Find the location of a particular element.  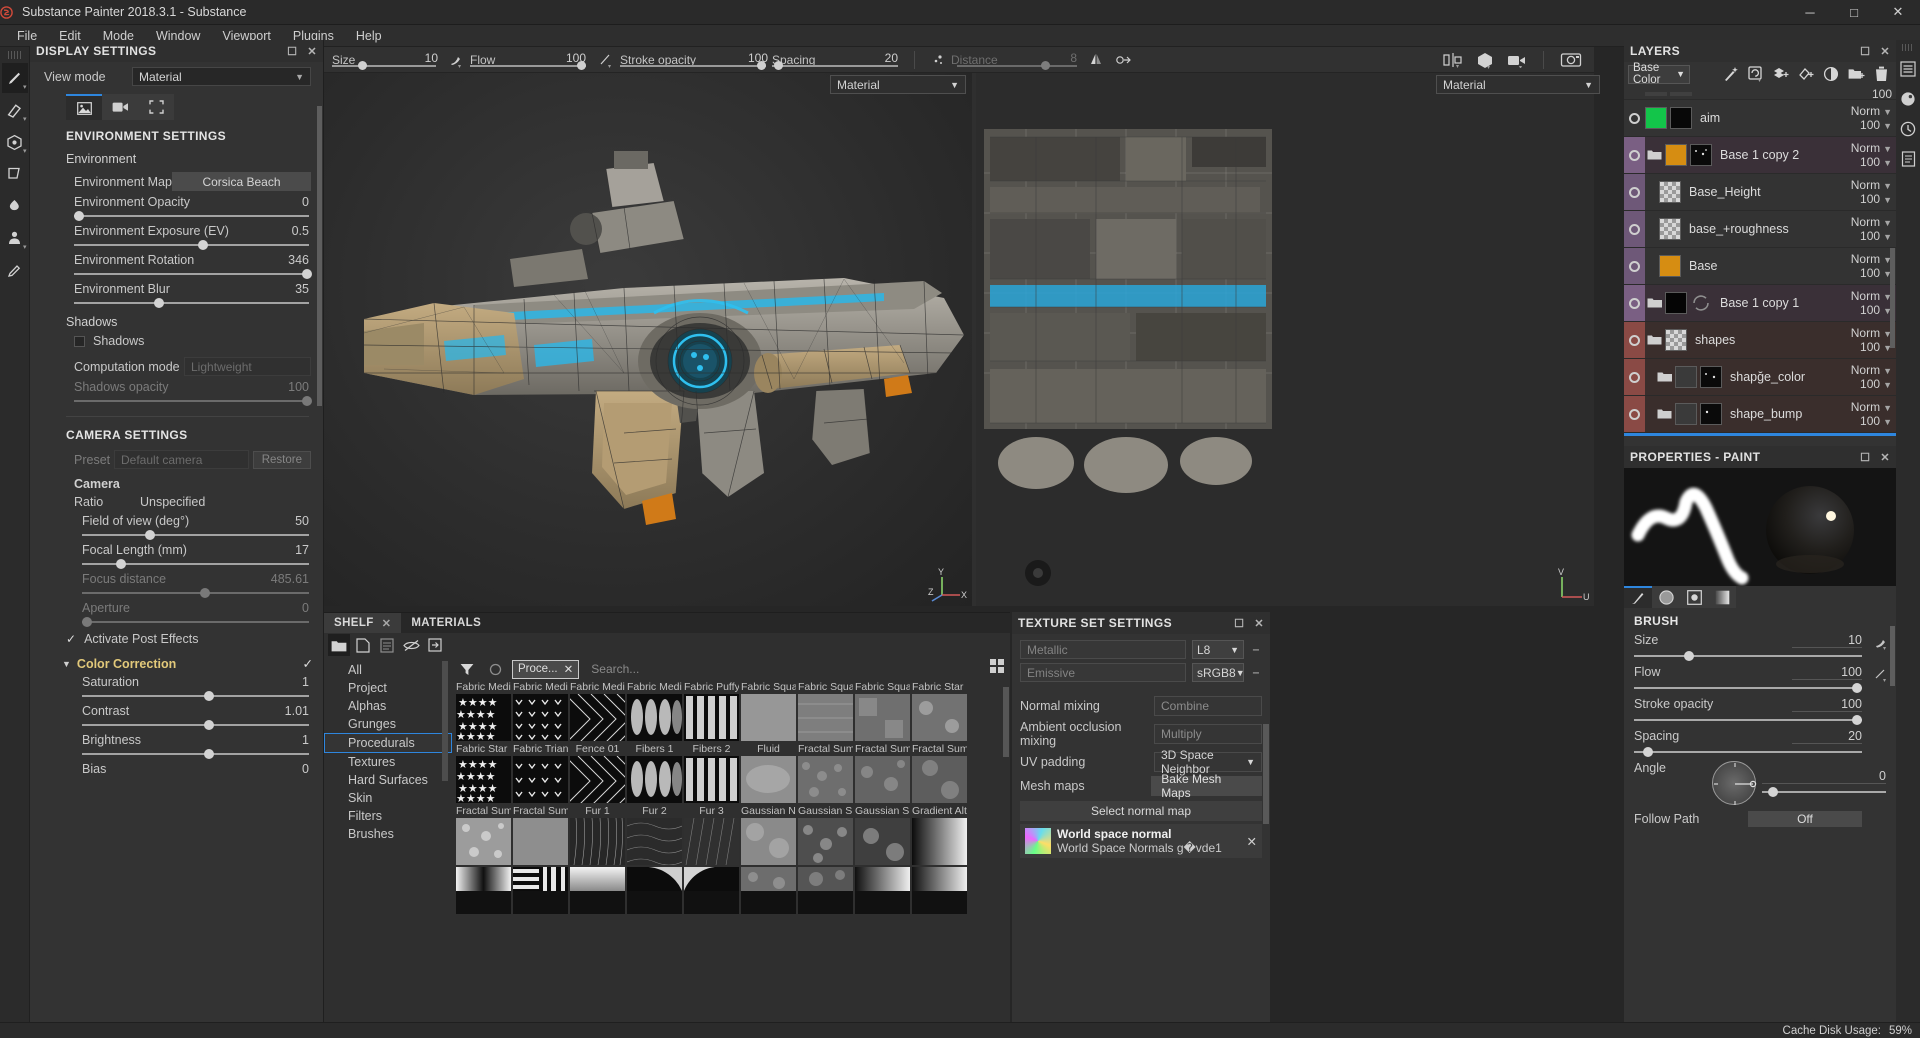

shadows-opacity-slider is located at coordinates (193, 401).